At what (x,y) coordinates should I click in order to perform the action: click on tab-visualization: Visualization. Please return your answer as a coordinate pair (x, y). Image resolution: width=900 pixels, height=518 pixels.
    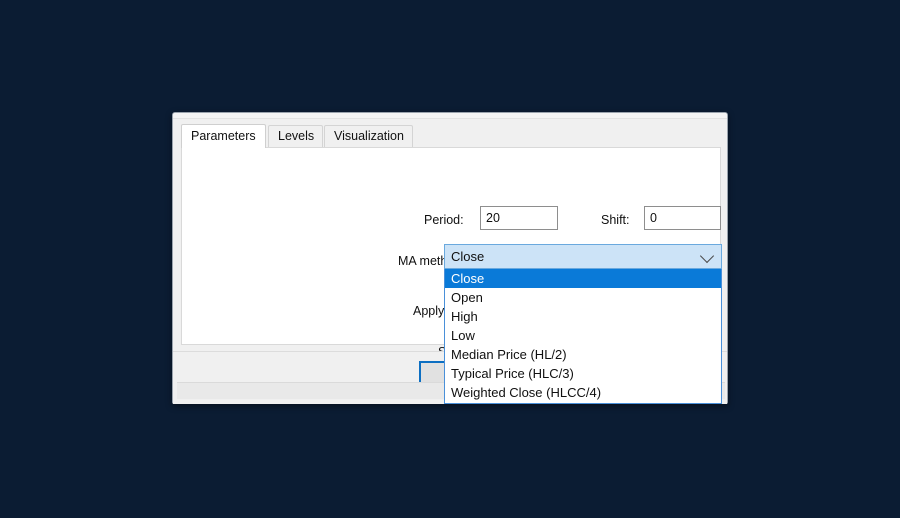
    Looking at the image, I should click on (368, 136).